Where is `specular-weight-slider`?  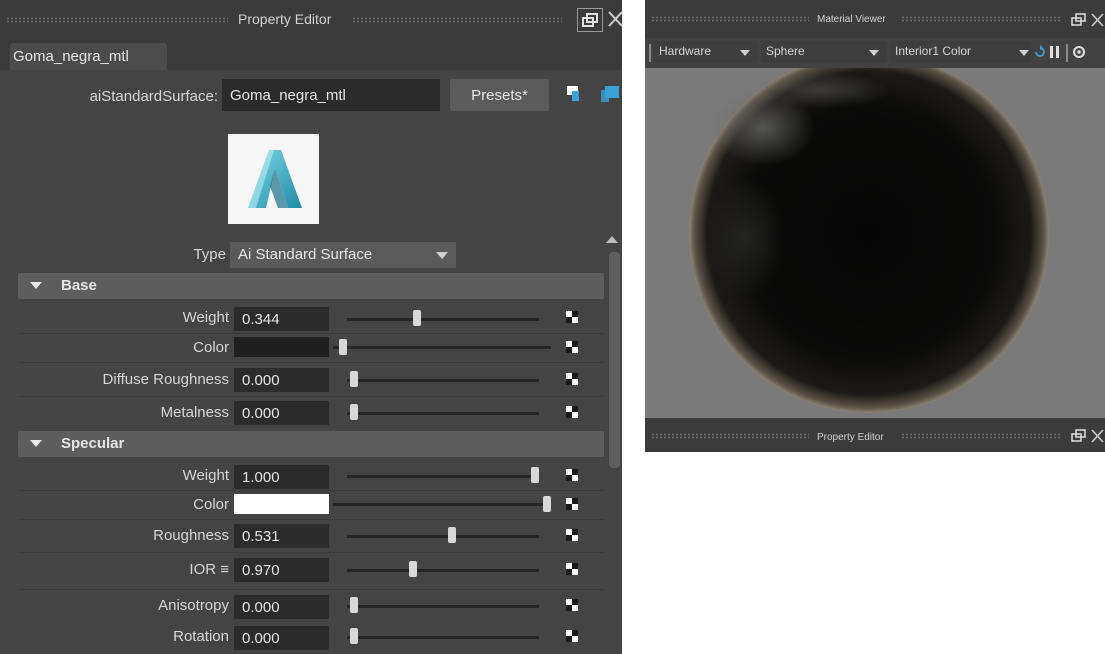
specular-weight-slider is located at coordinates (443, 476).